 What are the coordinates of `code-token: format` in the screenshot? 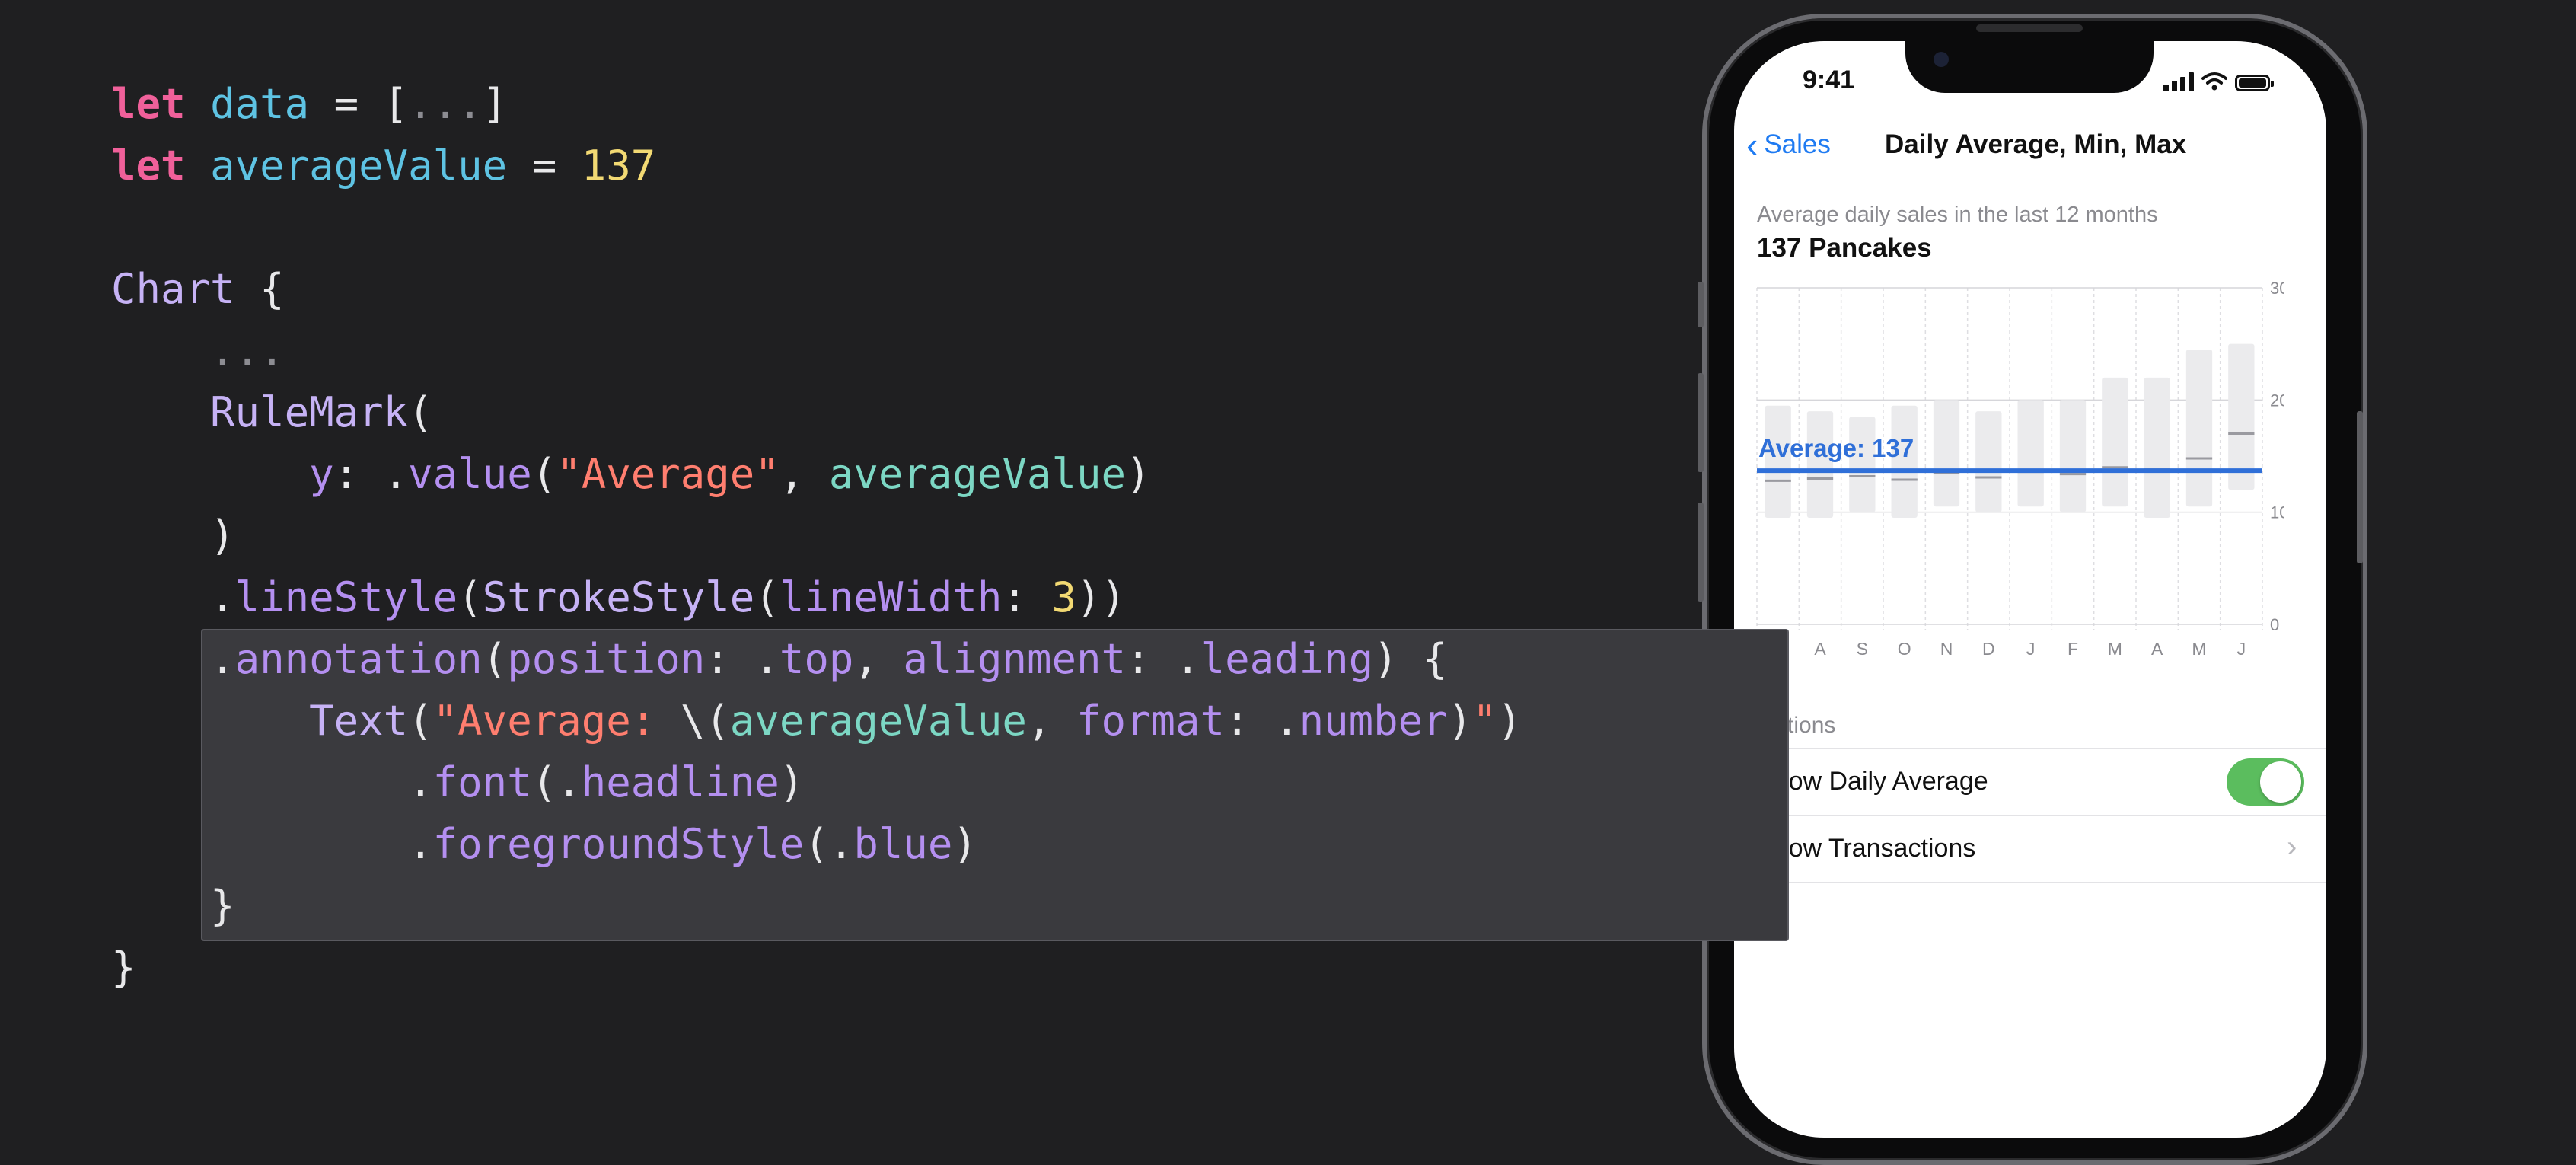 It's located at (1151, 721).